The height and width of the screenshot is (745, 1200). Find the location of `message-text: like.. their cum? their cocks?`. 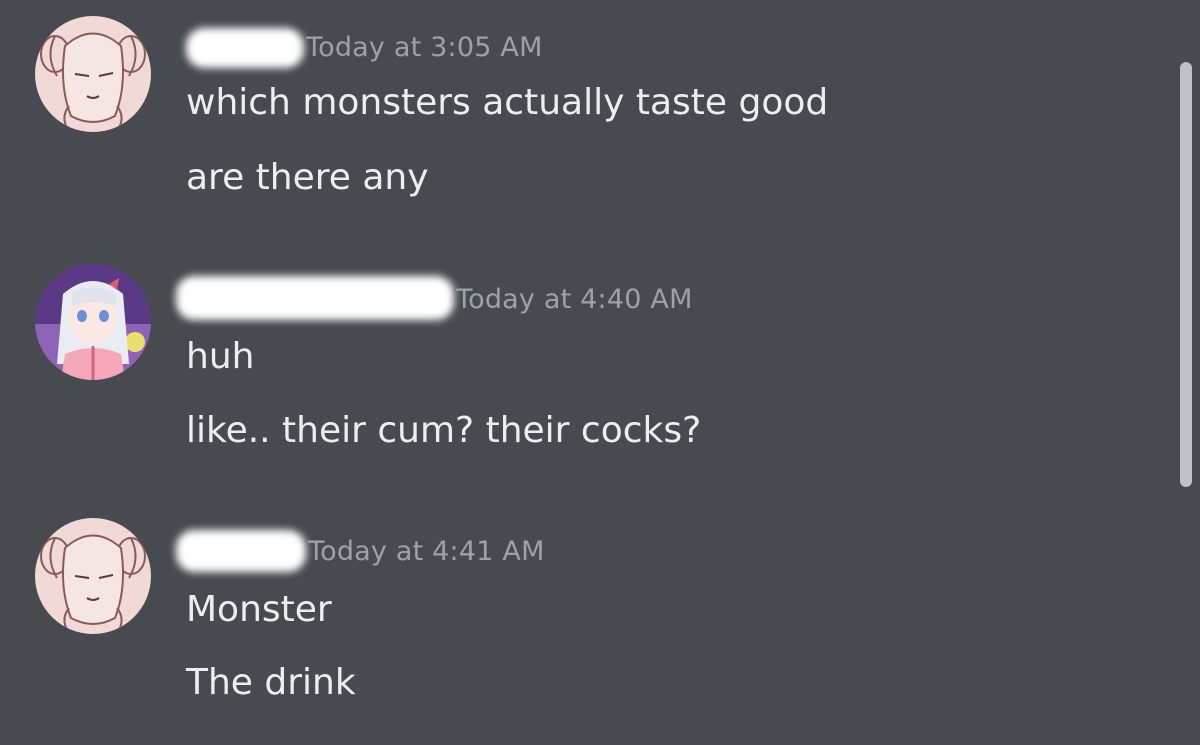

message-text: like.. their cum? their cocks? is located at coordinates (444, 430).